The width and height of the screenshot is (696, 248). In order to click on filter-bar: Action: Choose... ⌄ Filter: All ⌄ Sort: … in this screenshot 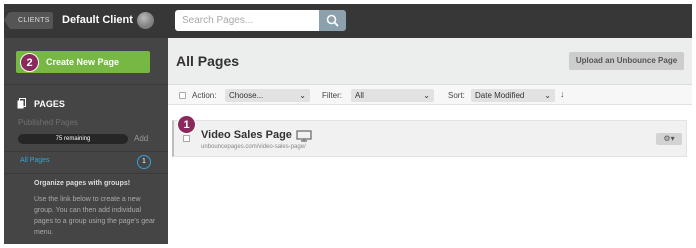, I will do `click(430, 95)`.